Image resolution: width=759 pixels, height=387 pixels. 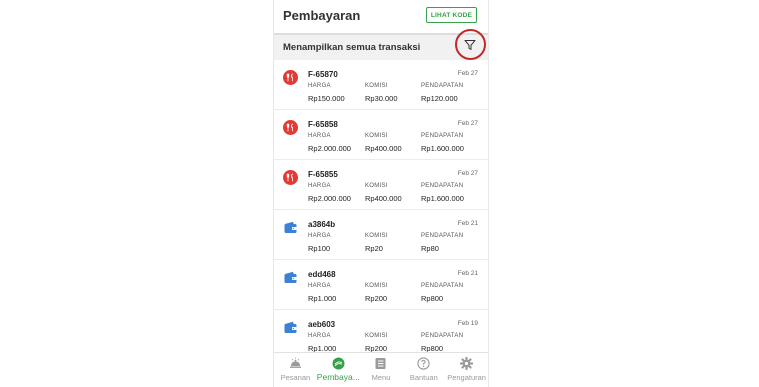 What do you see at coordinates (432, 298) in the screenshot?
I see `income-value: Rp800` at bounding box center [432, 298].